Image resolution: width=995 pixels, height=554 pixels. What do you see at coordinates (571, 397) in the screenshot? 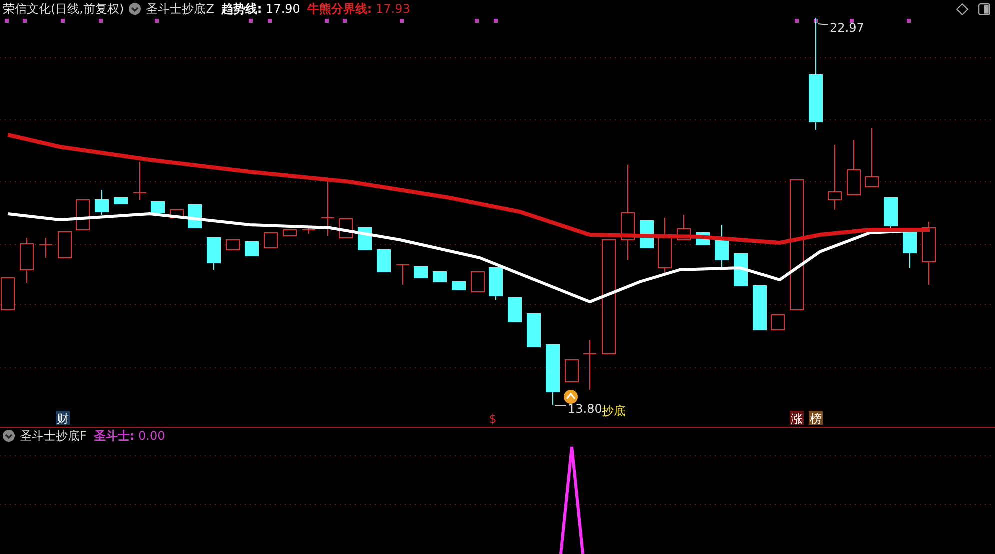
I see `buy-signal-icon` at bounding box center [571, 397].